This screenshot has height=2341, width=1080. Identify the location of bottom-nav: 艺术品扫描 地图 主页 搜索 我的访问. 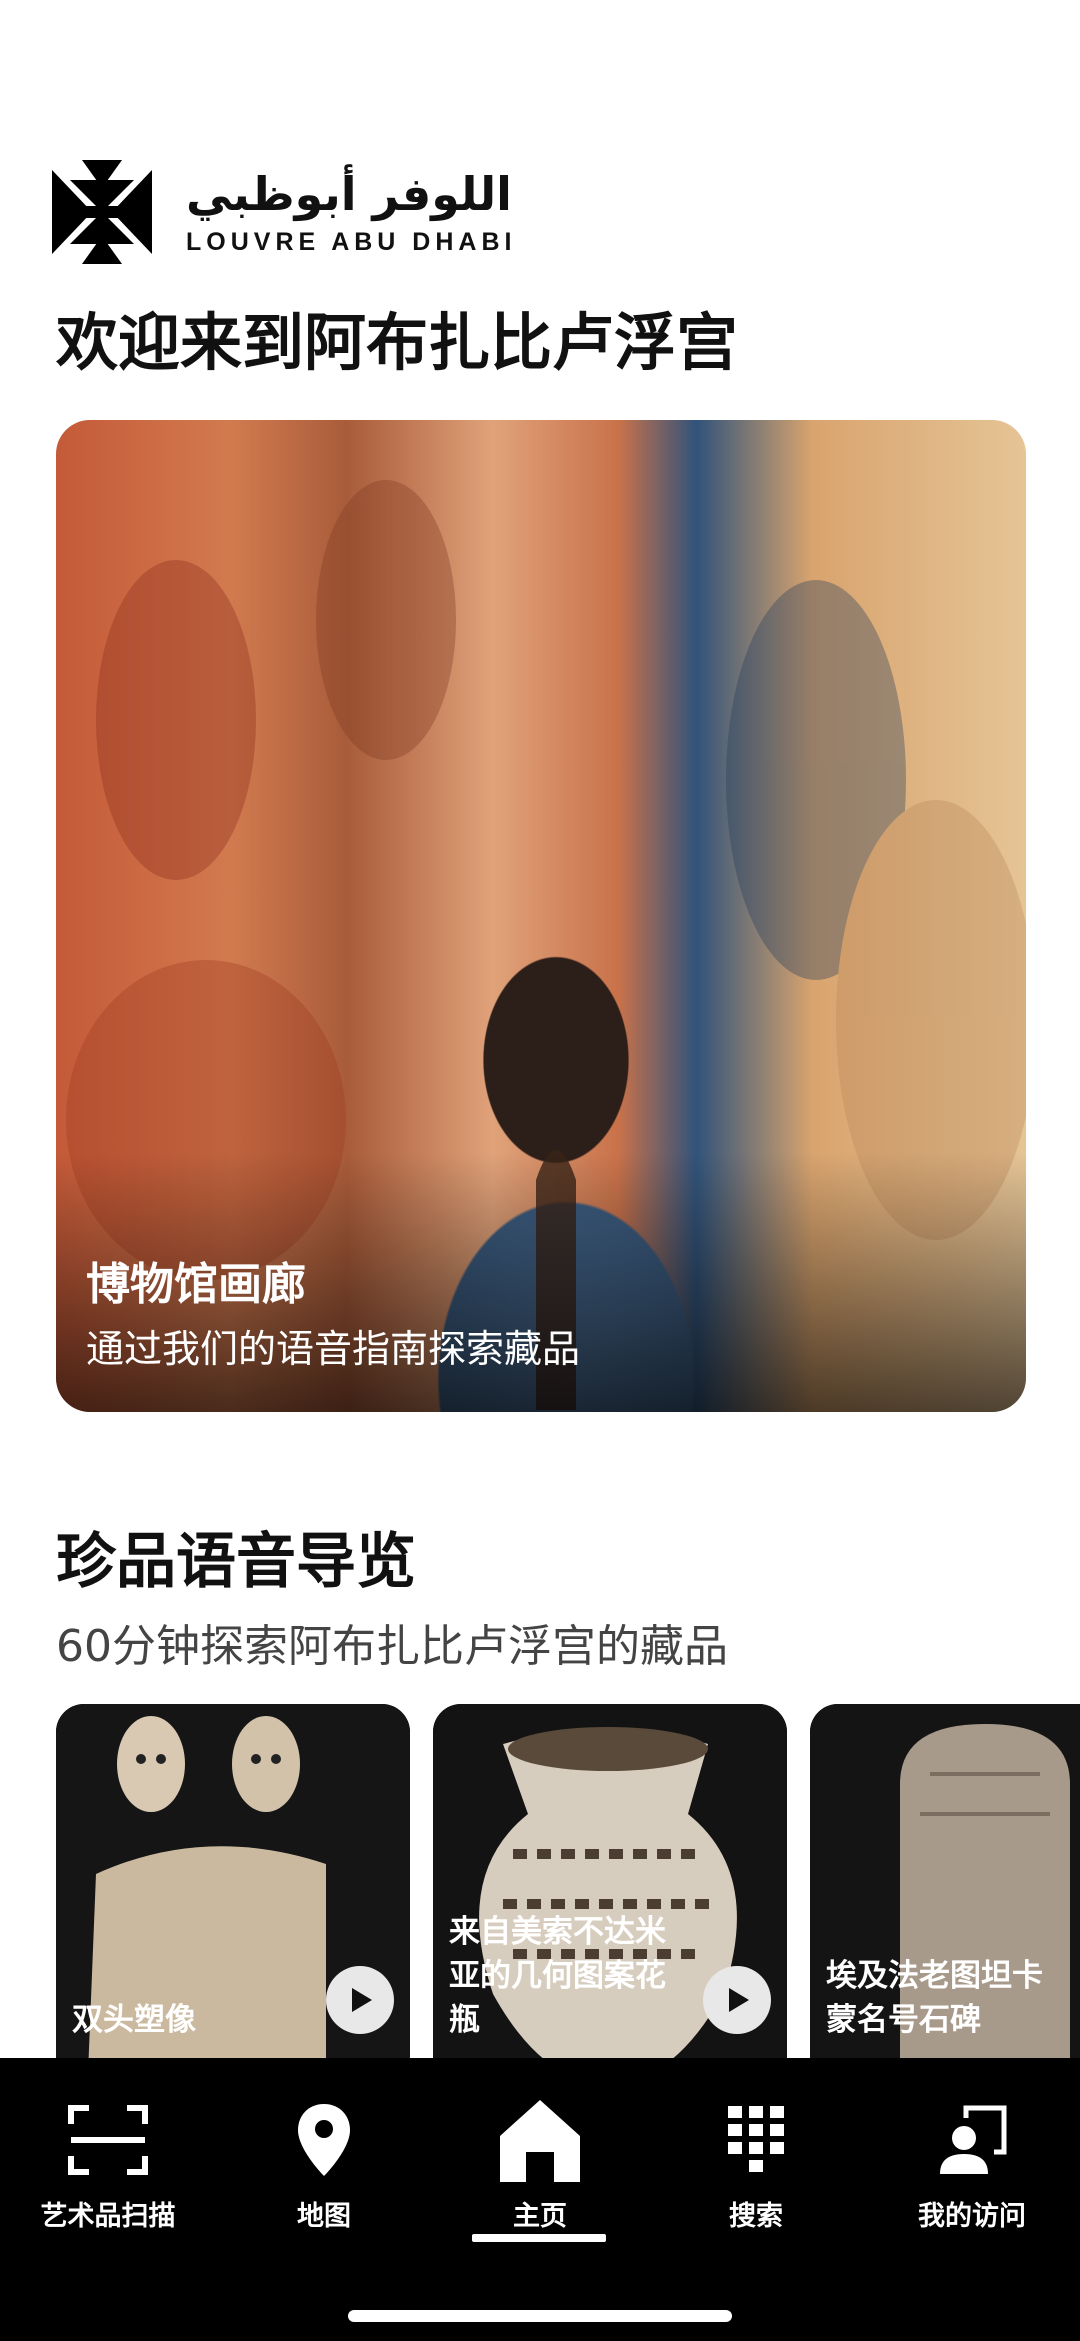
(540, 2199).